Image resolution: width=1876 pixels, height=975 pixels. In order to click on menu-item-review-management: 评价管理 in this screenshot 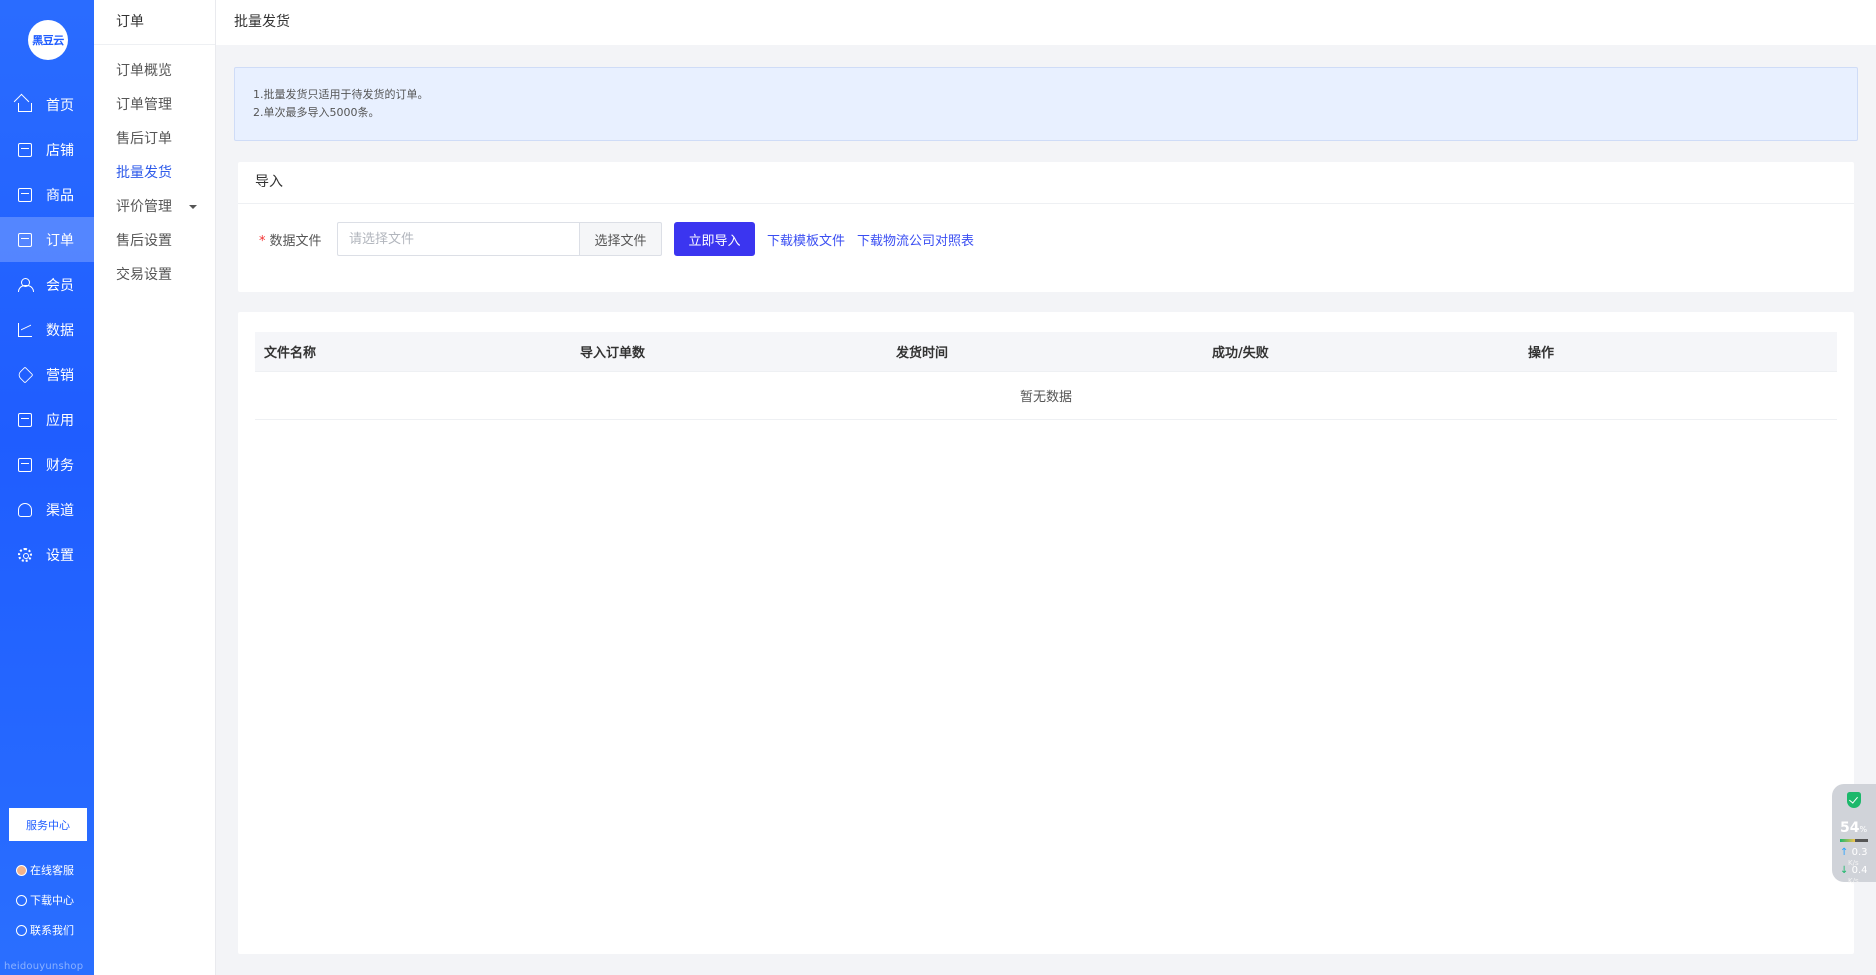, I will do `click(154, 207)`.